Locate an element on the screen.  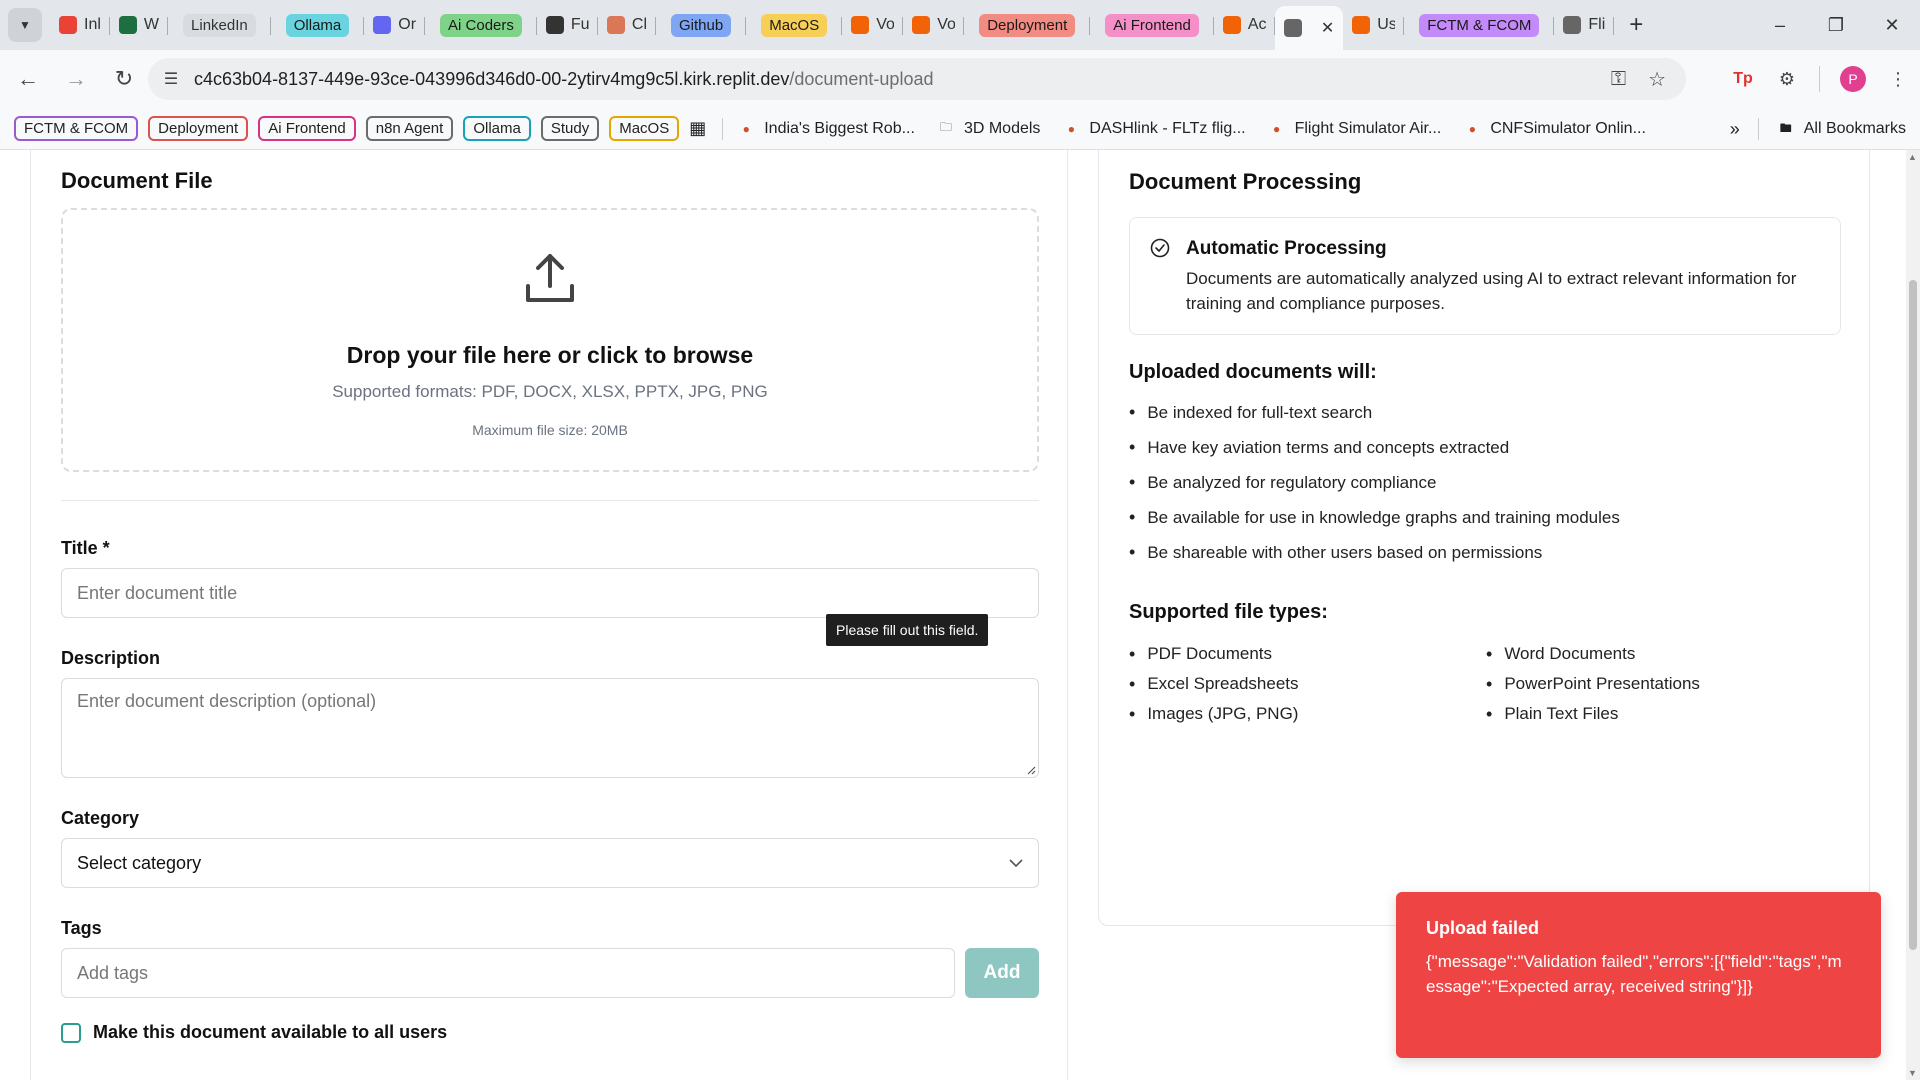
scroll-up-icon: ▲ is located at coordinates (1912, 157).